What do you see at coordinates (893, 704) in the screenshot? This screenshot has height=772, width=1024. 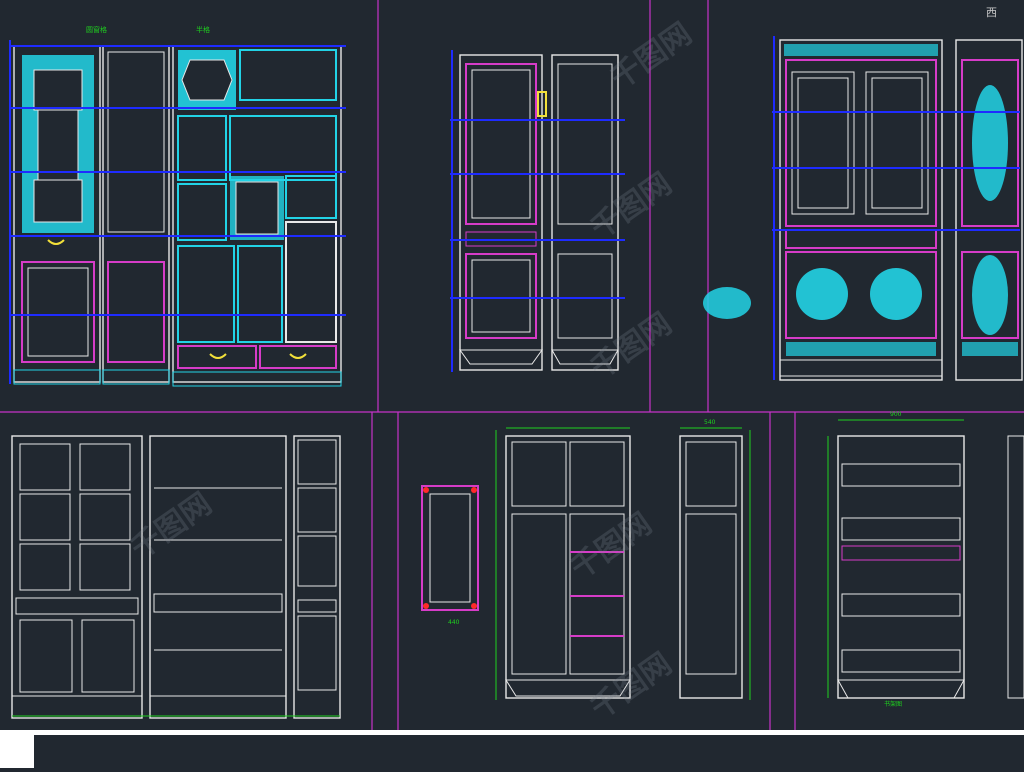 I see `caption-bookshelf: 书架图` at bounding box center [893, 704].